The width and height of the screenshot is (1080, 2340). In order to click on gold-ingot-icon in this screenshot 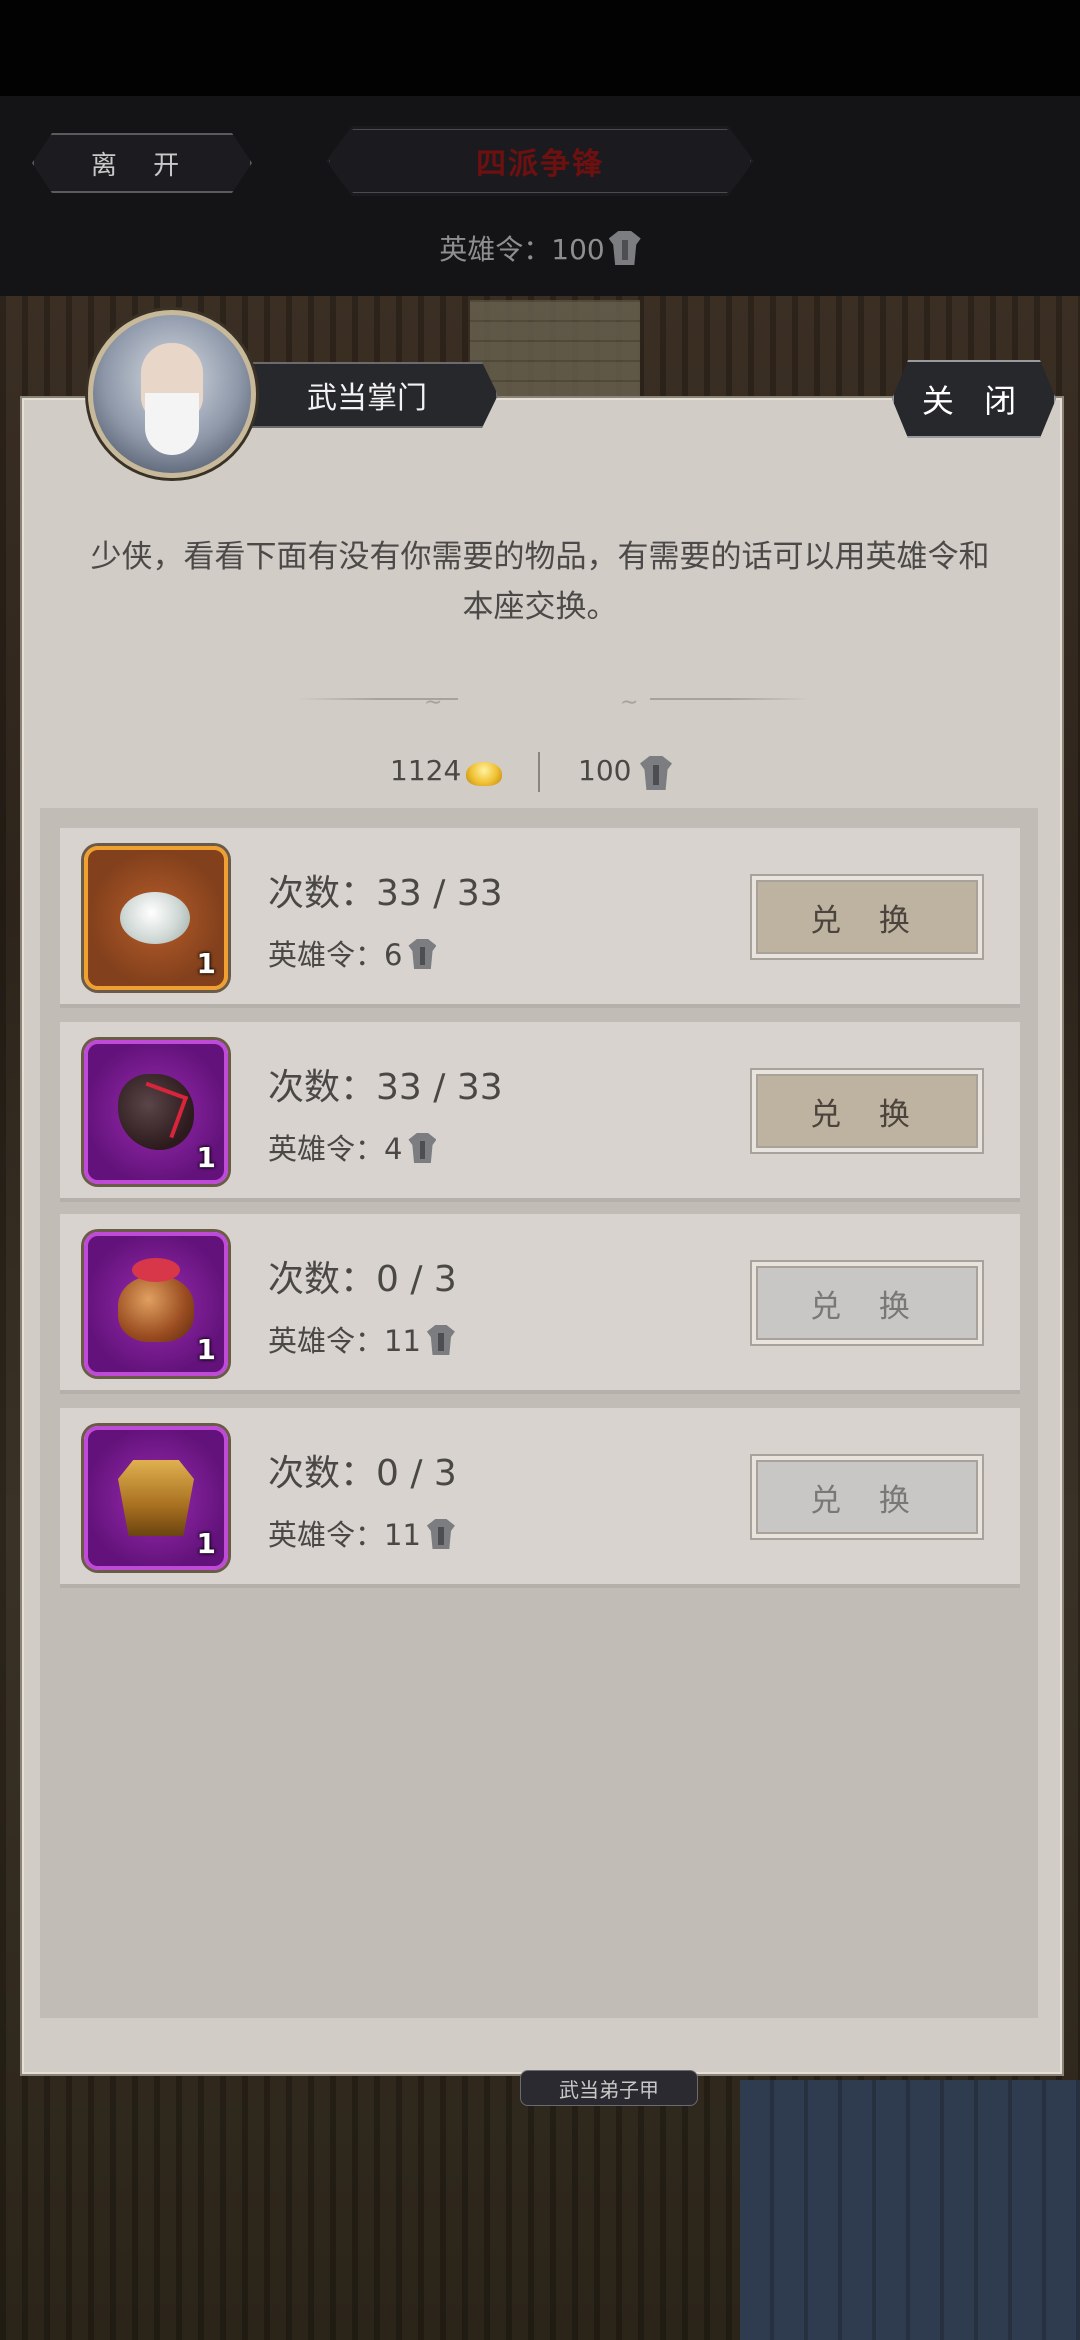, I will do `click(484, 774)`.